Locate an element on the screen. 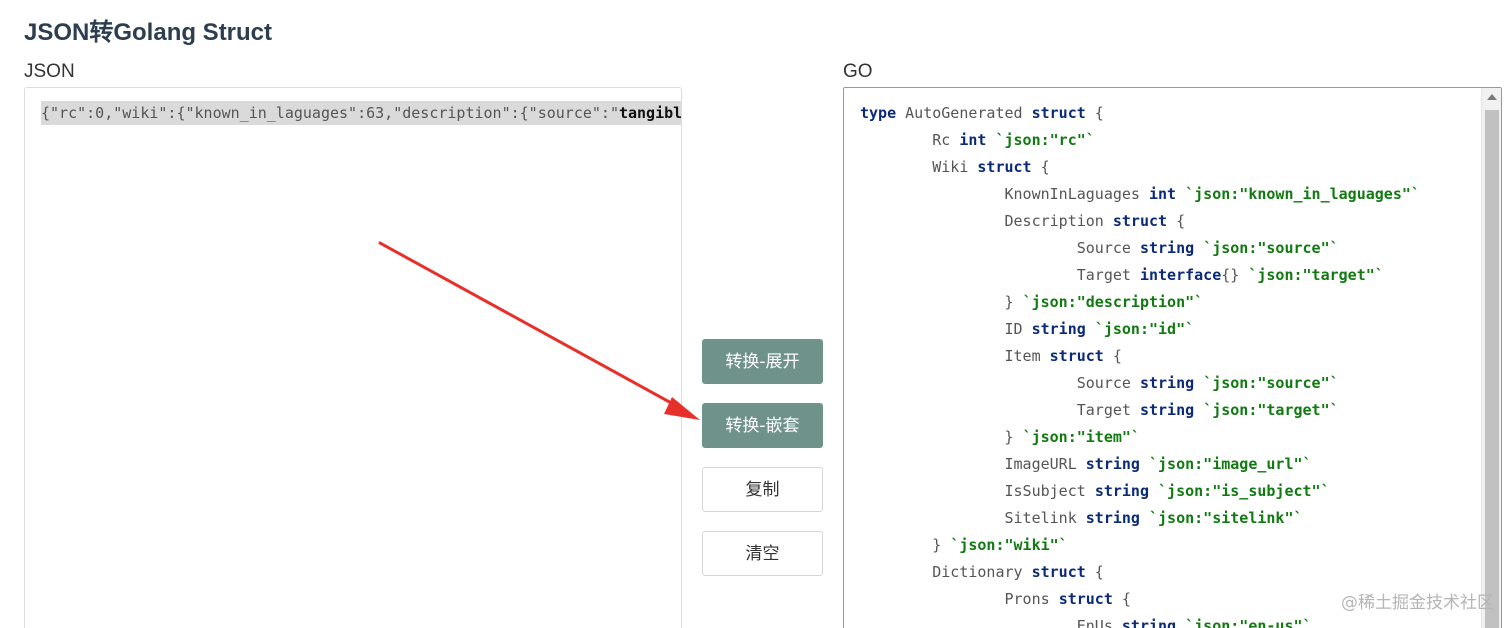 This screenshot has width=1512, height=628. go-code-token: Description is located at coordinates (986, 221).